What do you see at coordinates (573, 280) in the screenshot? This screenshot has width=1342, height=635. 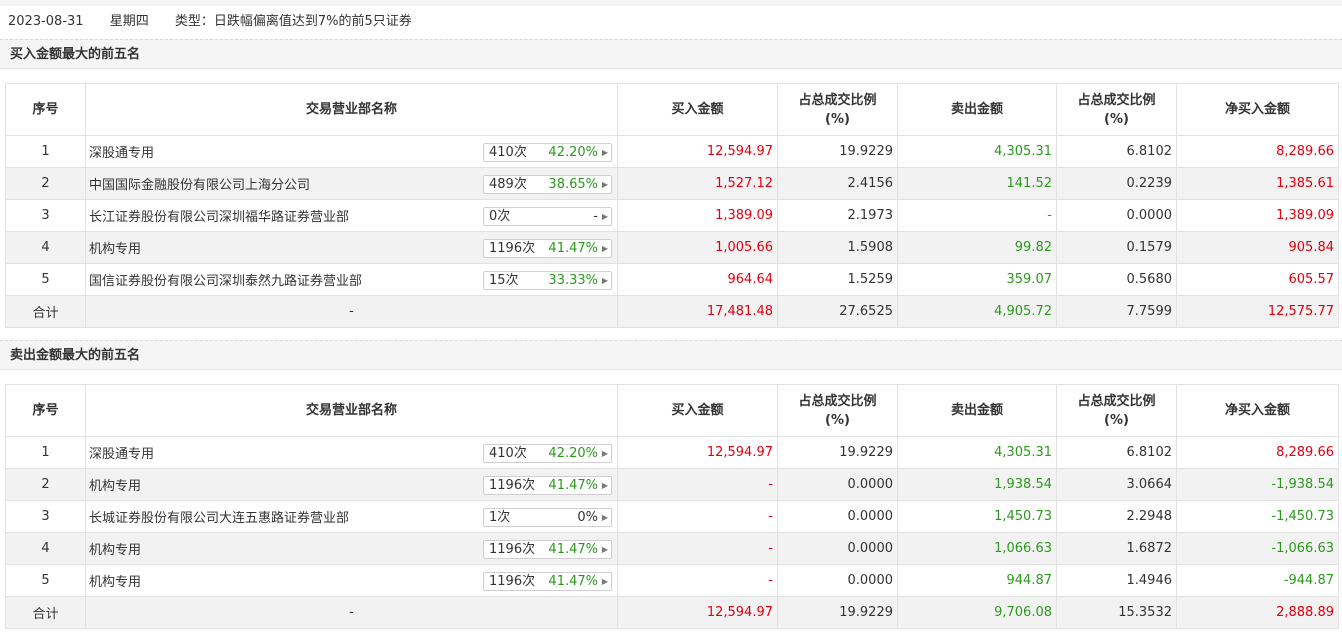 I see `win-rate: 33.33%` at bounding box center [573, 280].